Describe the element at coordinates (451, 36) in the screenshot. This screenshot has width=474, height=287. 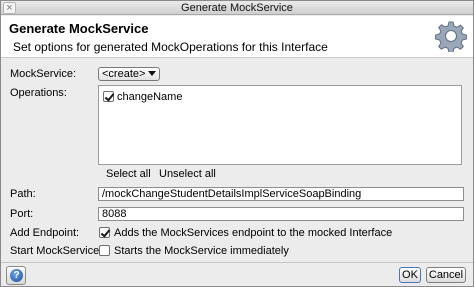
I see `gear-icon` at that location.